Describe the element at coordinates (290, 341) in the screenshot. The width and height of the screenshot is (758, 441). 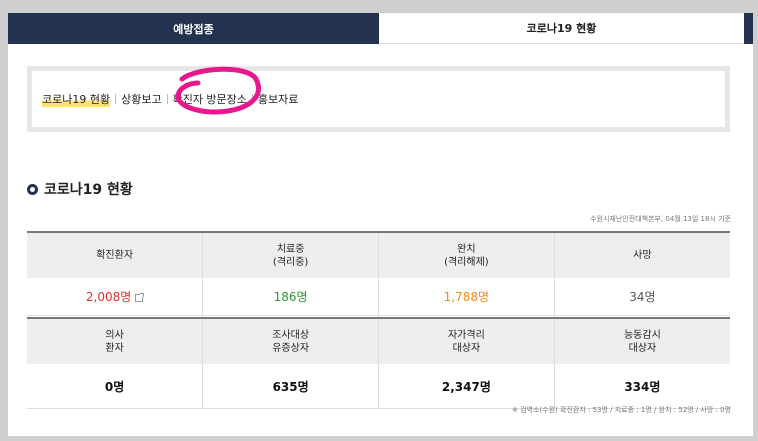
I see `header-cell: 조사대상 유증상자` at that location.